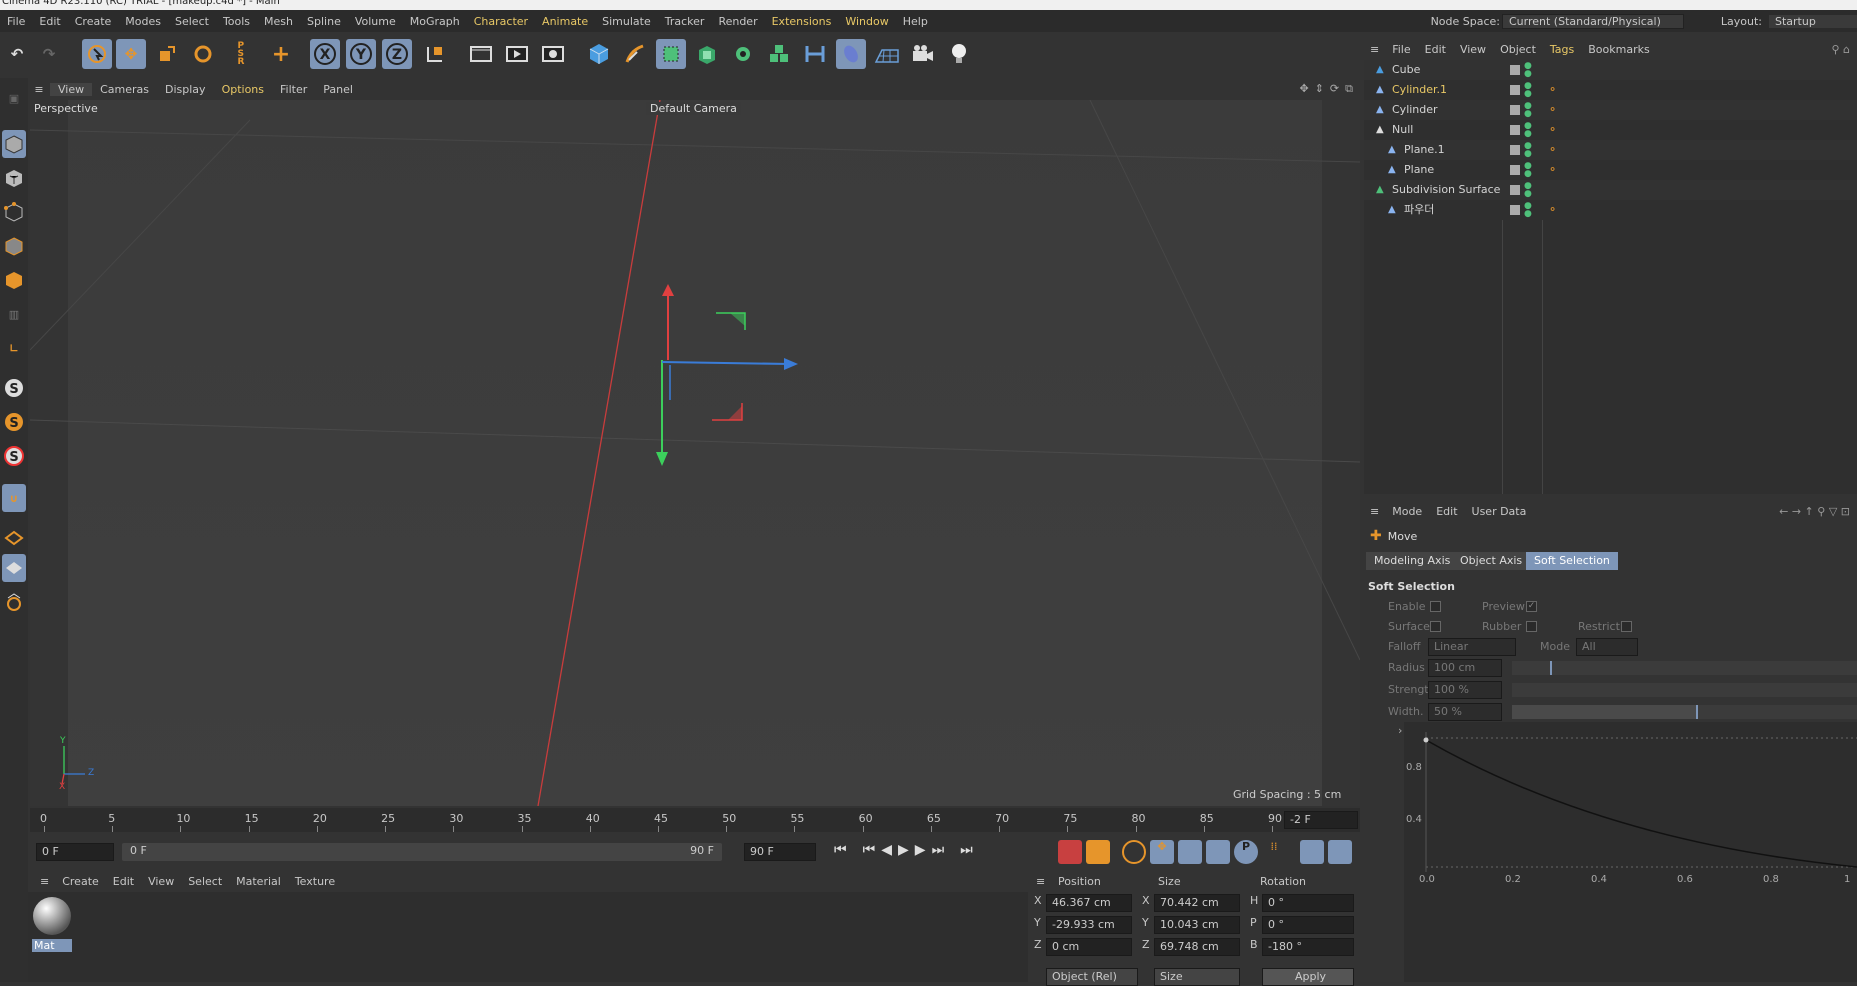 The height and width of the screenshot is (986, 1857). I want to click on om-menu-tags: Tags, so click(1562, 49).